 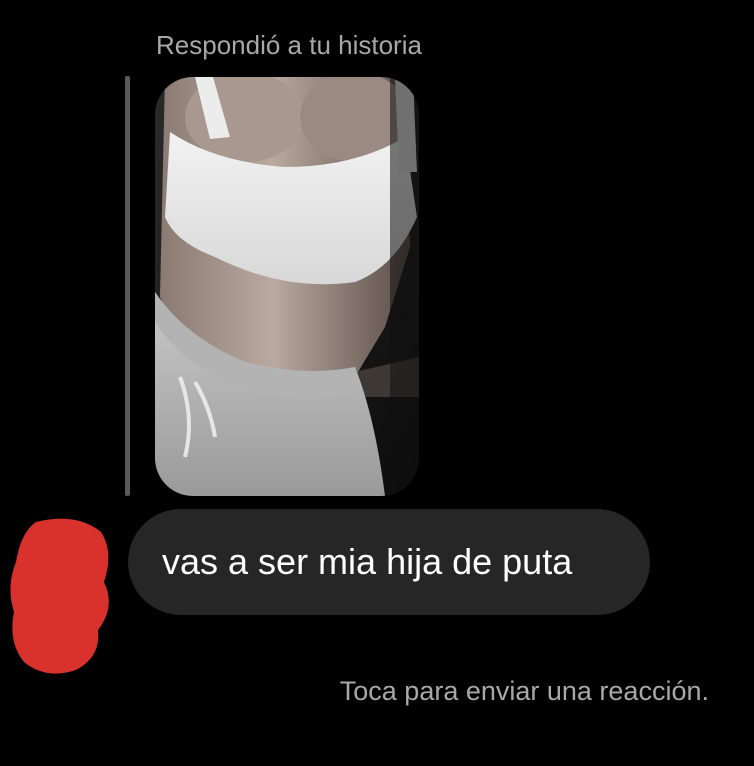 I want to click on avatar, so click(x=61, y=594).